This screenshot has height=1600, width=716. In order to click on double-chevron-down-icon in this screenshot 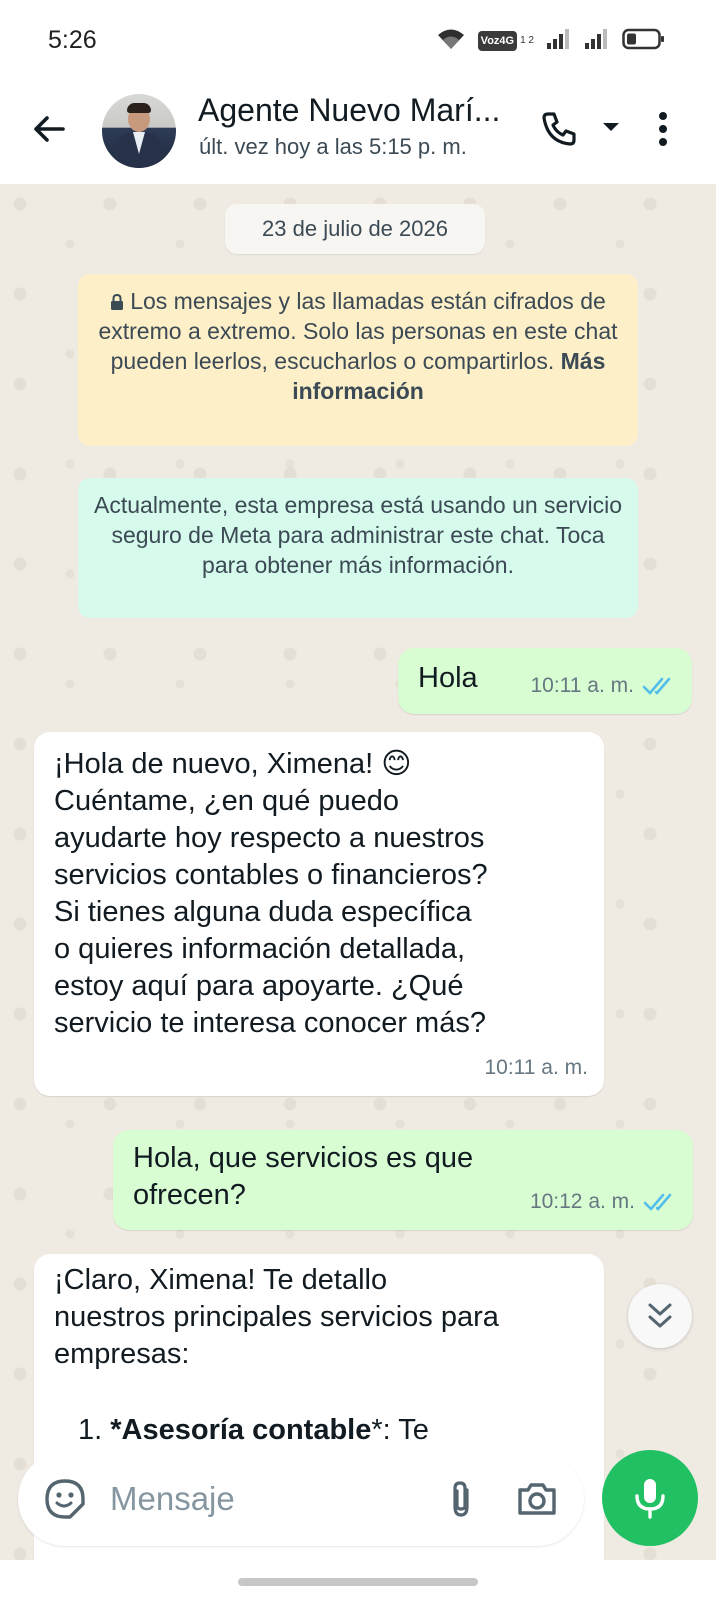, I will do `click(660, 1315)`.